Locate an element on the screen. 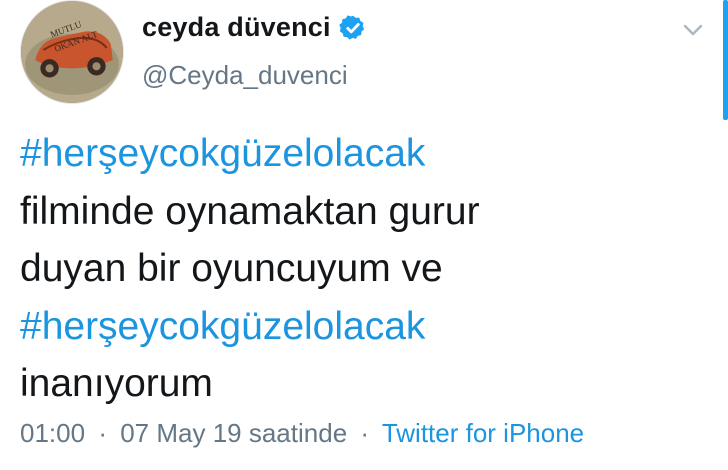 The width and height of the screenshot is (728, 470). chevron-down-icon is located at coordinates (693, 30).